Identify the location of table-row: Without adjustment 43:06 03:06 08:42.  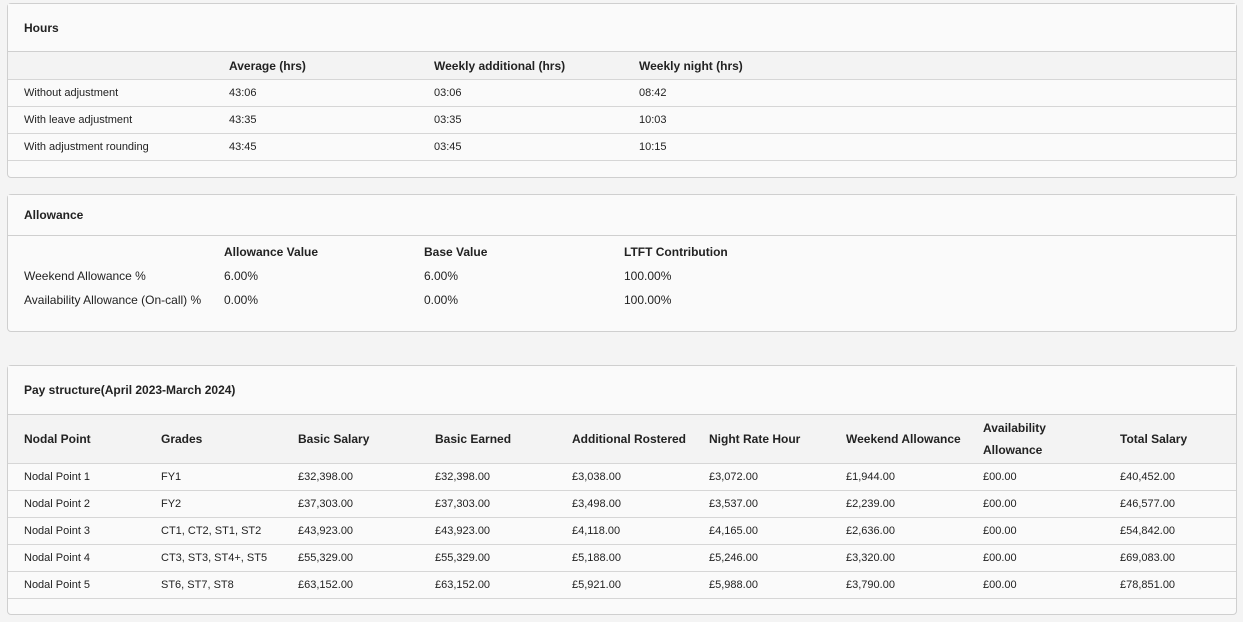
(622, 93).